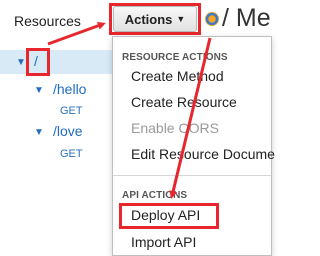 This screenshot has width=320, height=256. Describe the element at coordinates (175, 128) in the screenshot. I see `menu-item-enable-cors: Enable CORS` at that location.